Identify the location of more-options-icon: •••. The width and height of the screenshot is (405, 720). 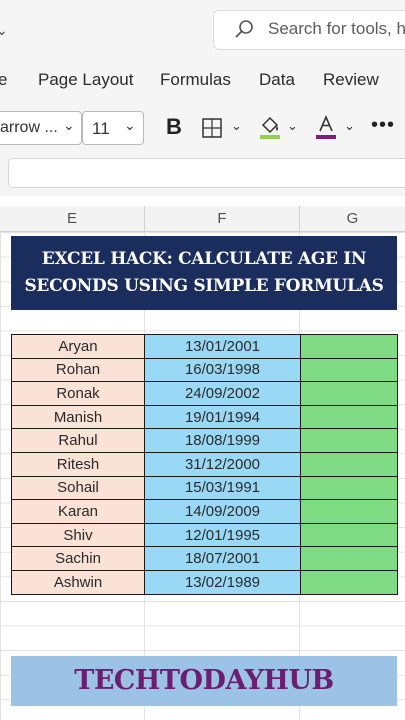
(383, 125).